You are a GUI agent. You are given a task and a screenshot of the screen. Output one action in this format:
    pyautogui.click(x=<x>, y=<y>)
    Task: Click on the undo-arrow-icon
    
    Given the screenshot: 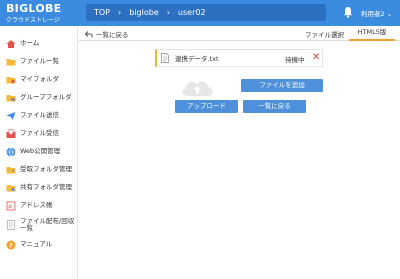 What is the action you would take?
    pyautogui.click(x=89, y=34)
    